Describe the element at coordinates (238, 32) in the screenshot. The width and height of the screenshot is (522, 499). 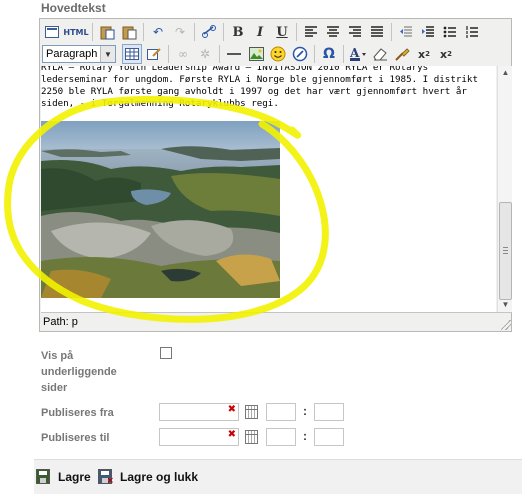
I see `bold-icon: B` at that location.